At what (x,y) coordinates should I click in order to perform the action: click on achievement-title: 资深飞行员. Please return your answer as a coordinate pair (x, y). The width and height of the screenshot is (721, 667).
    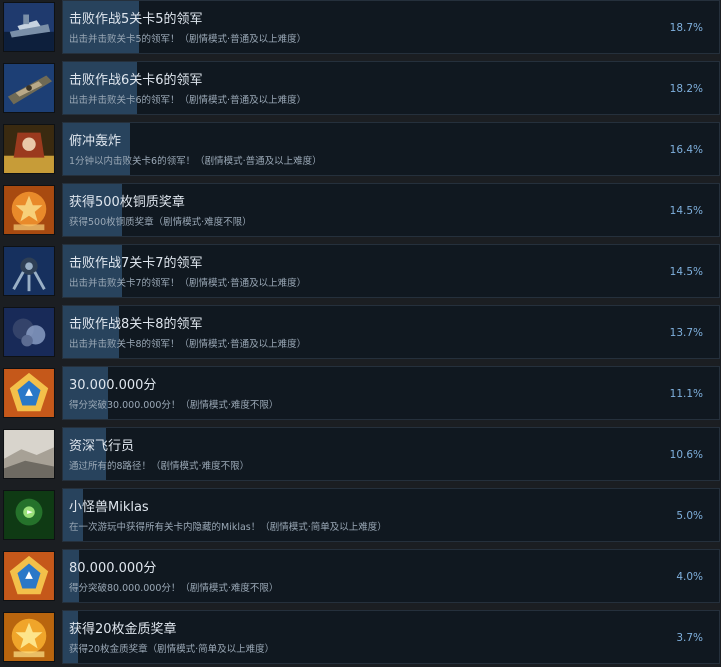
    Looking at the image, I should click on (102, 446).